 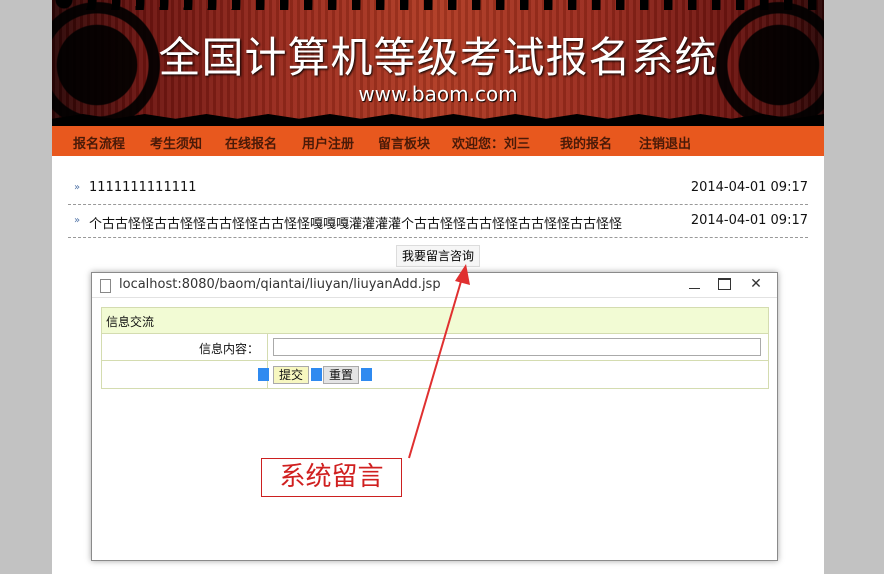 I want to click on arrow-line, so click(x=435, y=368).